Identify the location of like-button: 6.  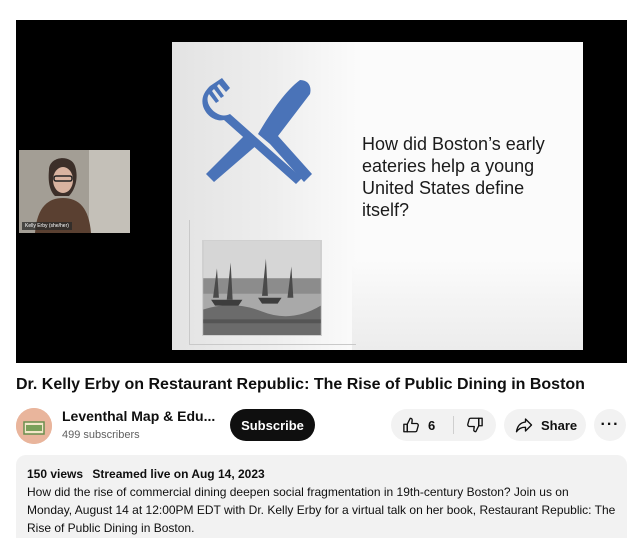
(422, 425).